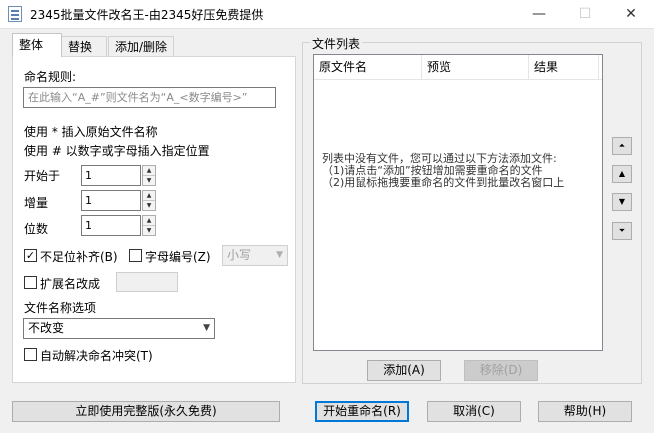 This screenshot has height=433, width=654. Describe the element at coordinates (79, 257) in the screenshot. I see `pad-label: 不足位补齐(B)` at that location.